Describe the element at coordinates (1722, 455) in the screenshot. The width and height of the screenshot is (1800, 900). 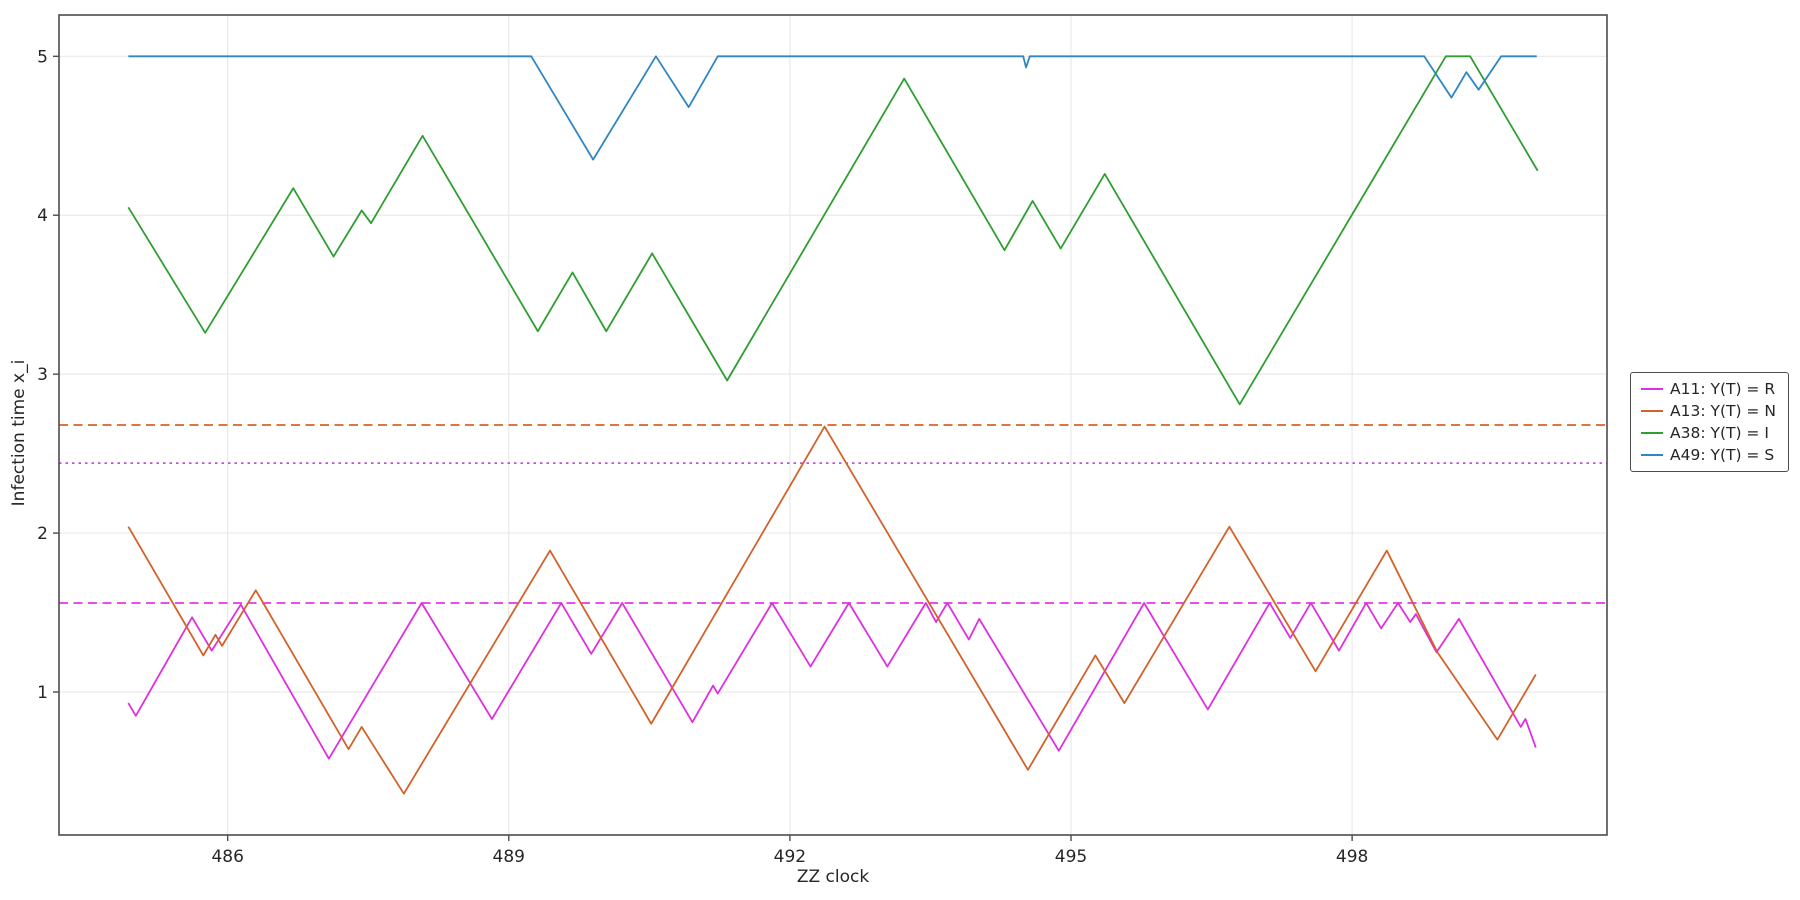
I see `legend-item-label: A49: Y(T) = S` at that location.